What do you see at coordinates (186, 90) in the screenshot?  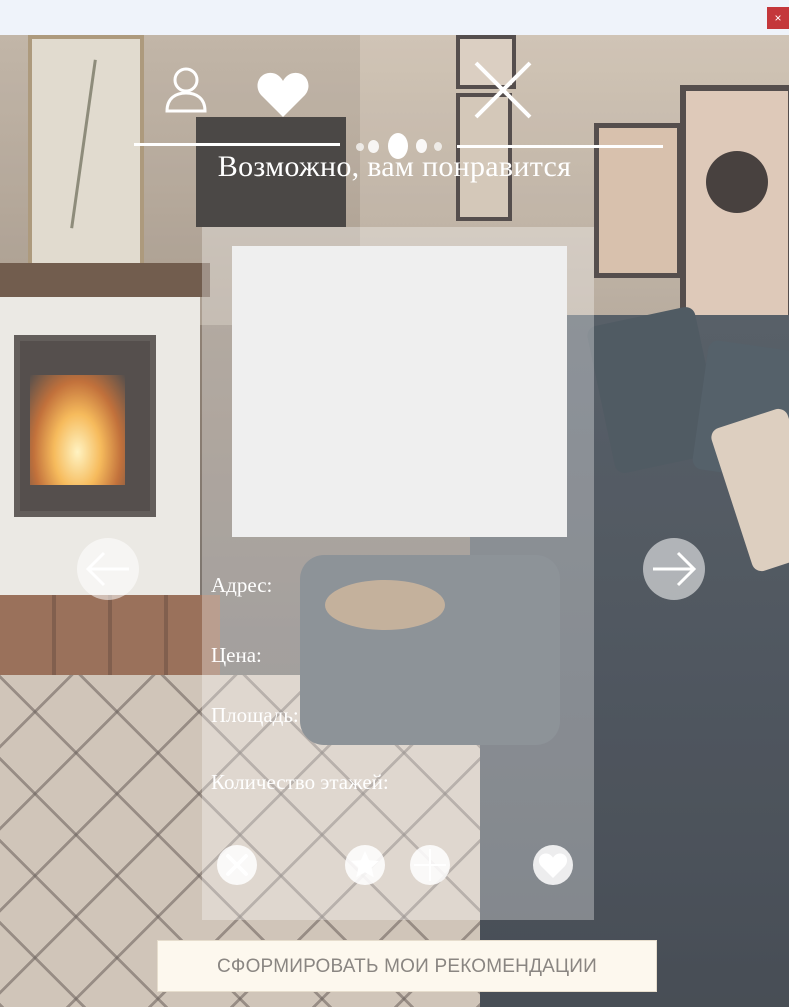 I see `user-icon` at bounding box center [186, 90].